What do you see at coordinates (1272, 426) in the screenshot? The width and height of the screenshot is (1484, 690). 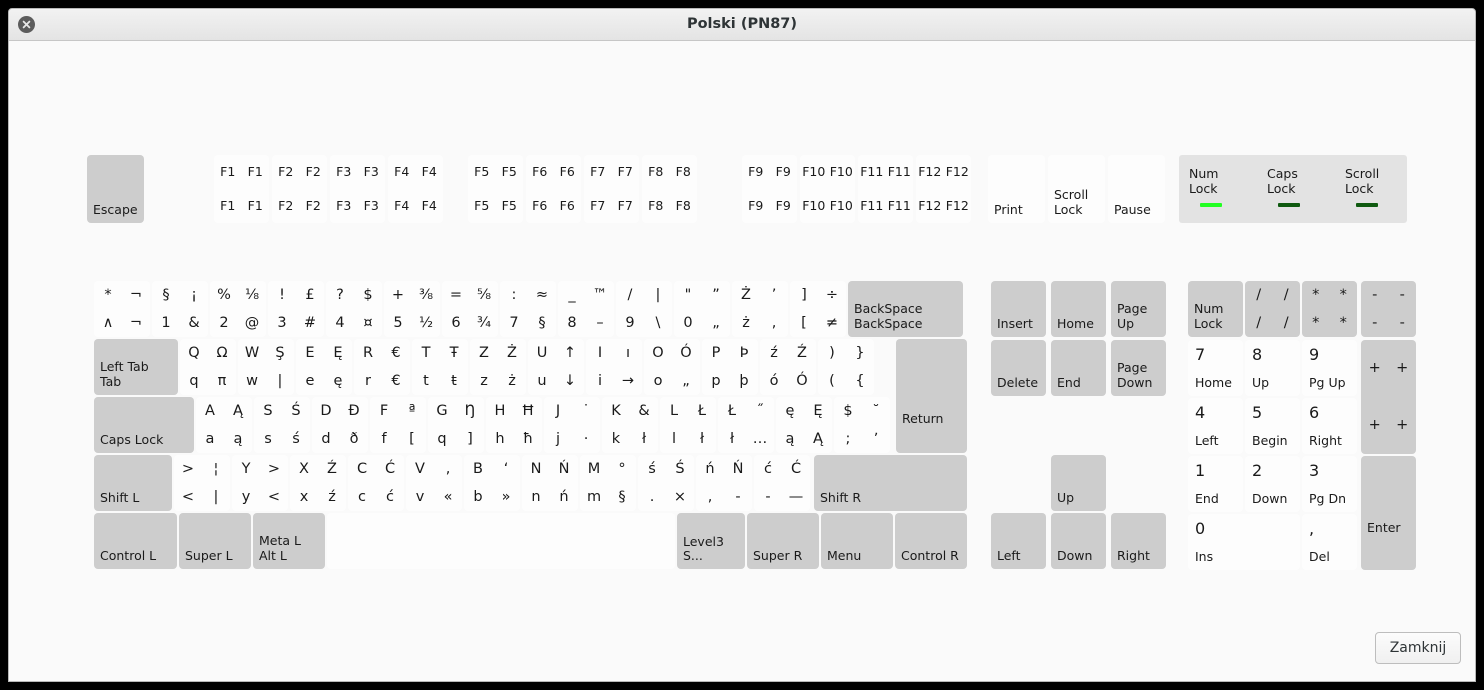 I see `key-kp-5: 5 Begin` at bounding box center [1272, 426].